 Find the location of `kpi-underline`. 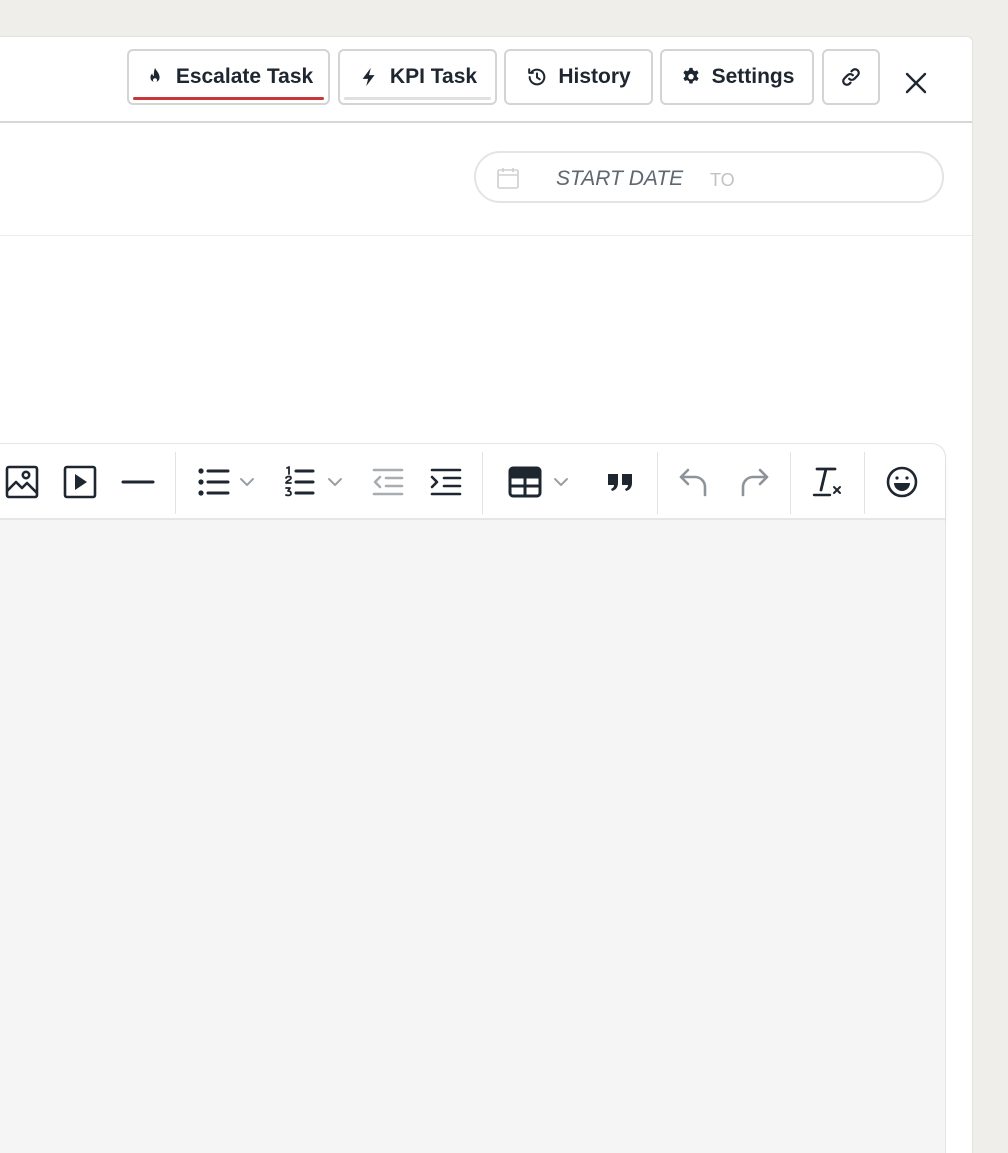

kpi-underline is located at coordinates (417, 98).